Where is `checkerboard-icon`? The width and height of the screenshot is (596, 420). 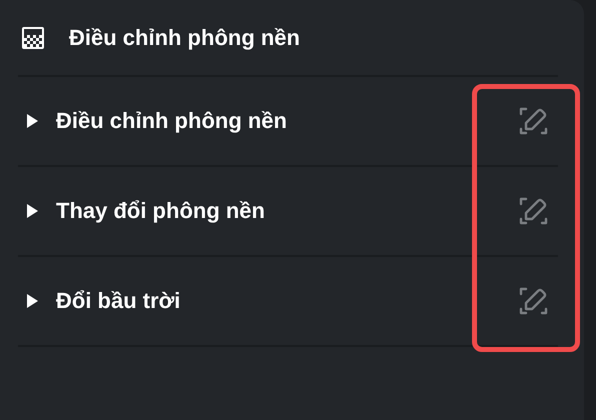
checkerboard-icon is located at coordinates (33, 38).